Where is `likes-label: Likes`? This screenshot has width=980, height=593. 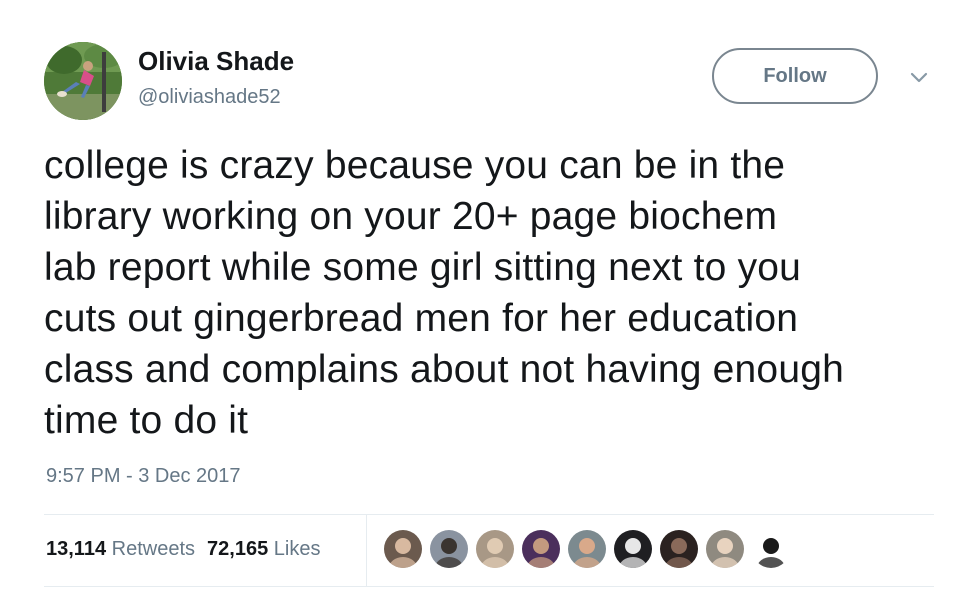 likes-label: Likes is located at coordinates (297, 549).